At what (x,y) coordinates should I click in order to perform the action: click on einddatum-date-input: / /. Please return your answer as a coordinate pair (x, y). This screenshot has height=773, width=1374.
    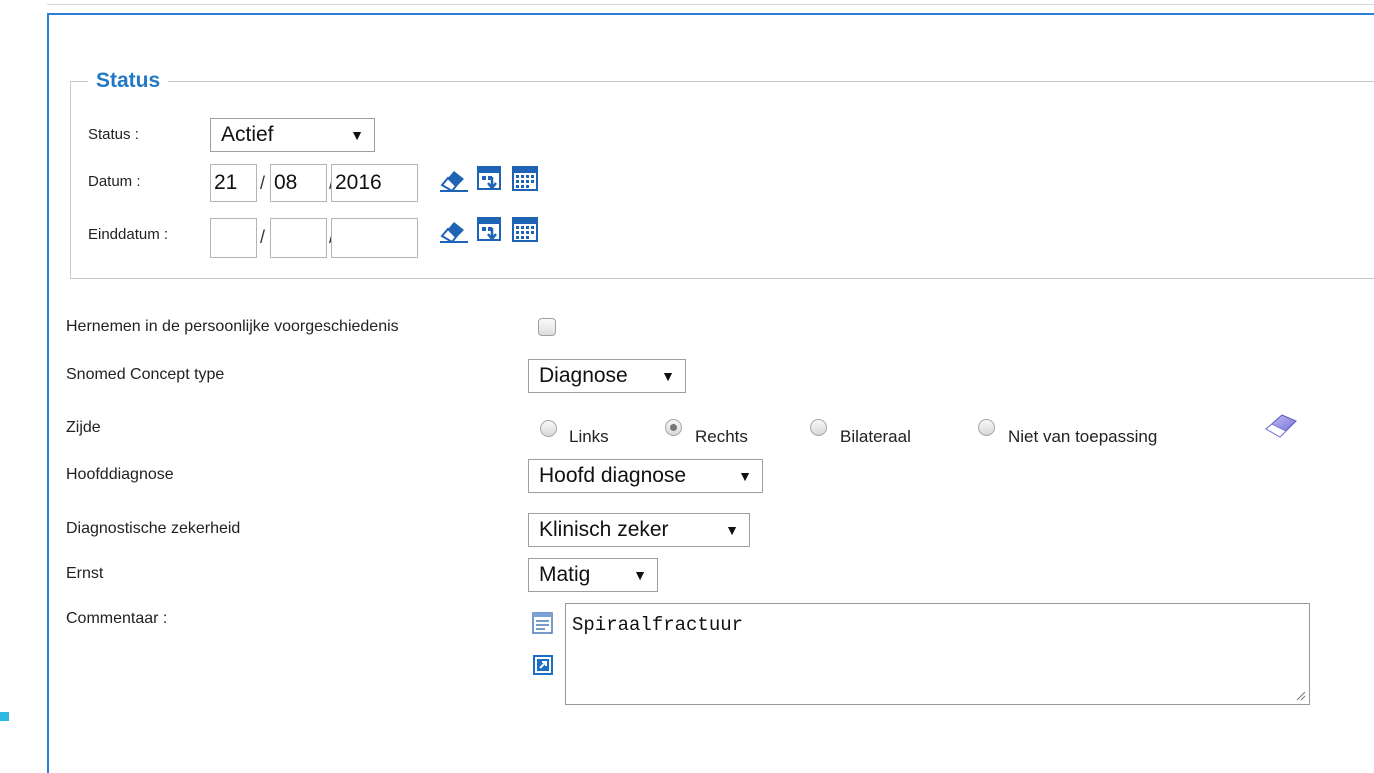
    Looking at the image, I should click on (315, 238).